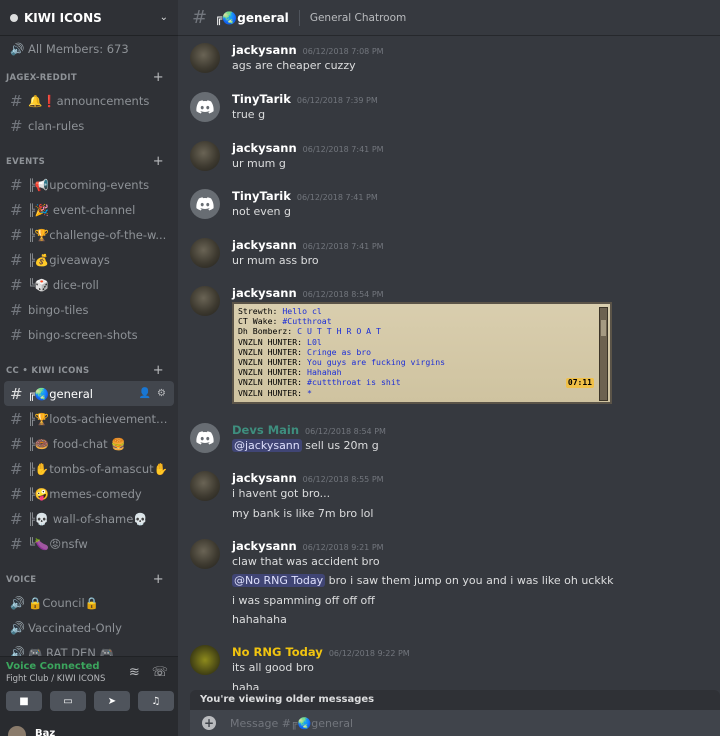  I want to click on noise-suppression-icon: ≋, so click(134, 672).